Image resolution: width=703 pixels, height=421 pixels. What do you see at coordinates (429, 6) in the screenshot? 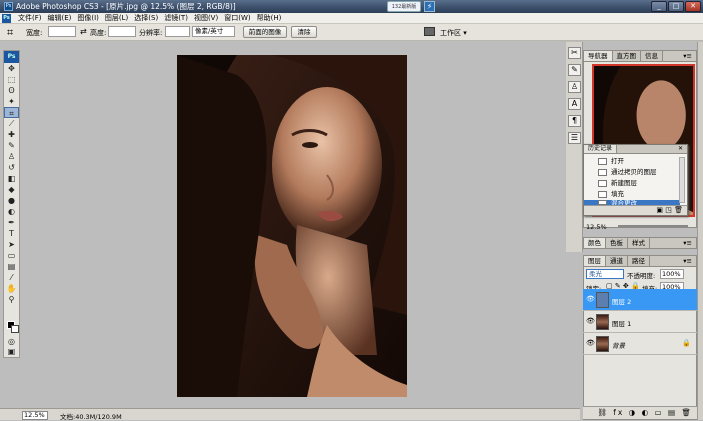
I see `flash-icon: ⚡` at bounding box center [429, 6].